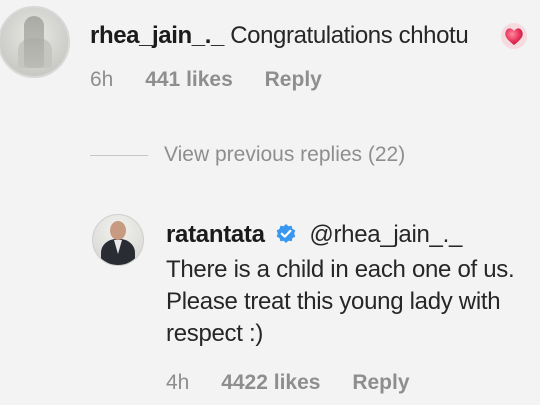  Describe the element at coordinates (189, 79) in the screenshot. I see `comment-likes: 441 likes` at that location.